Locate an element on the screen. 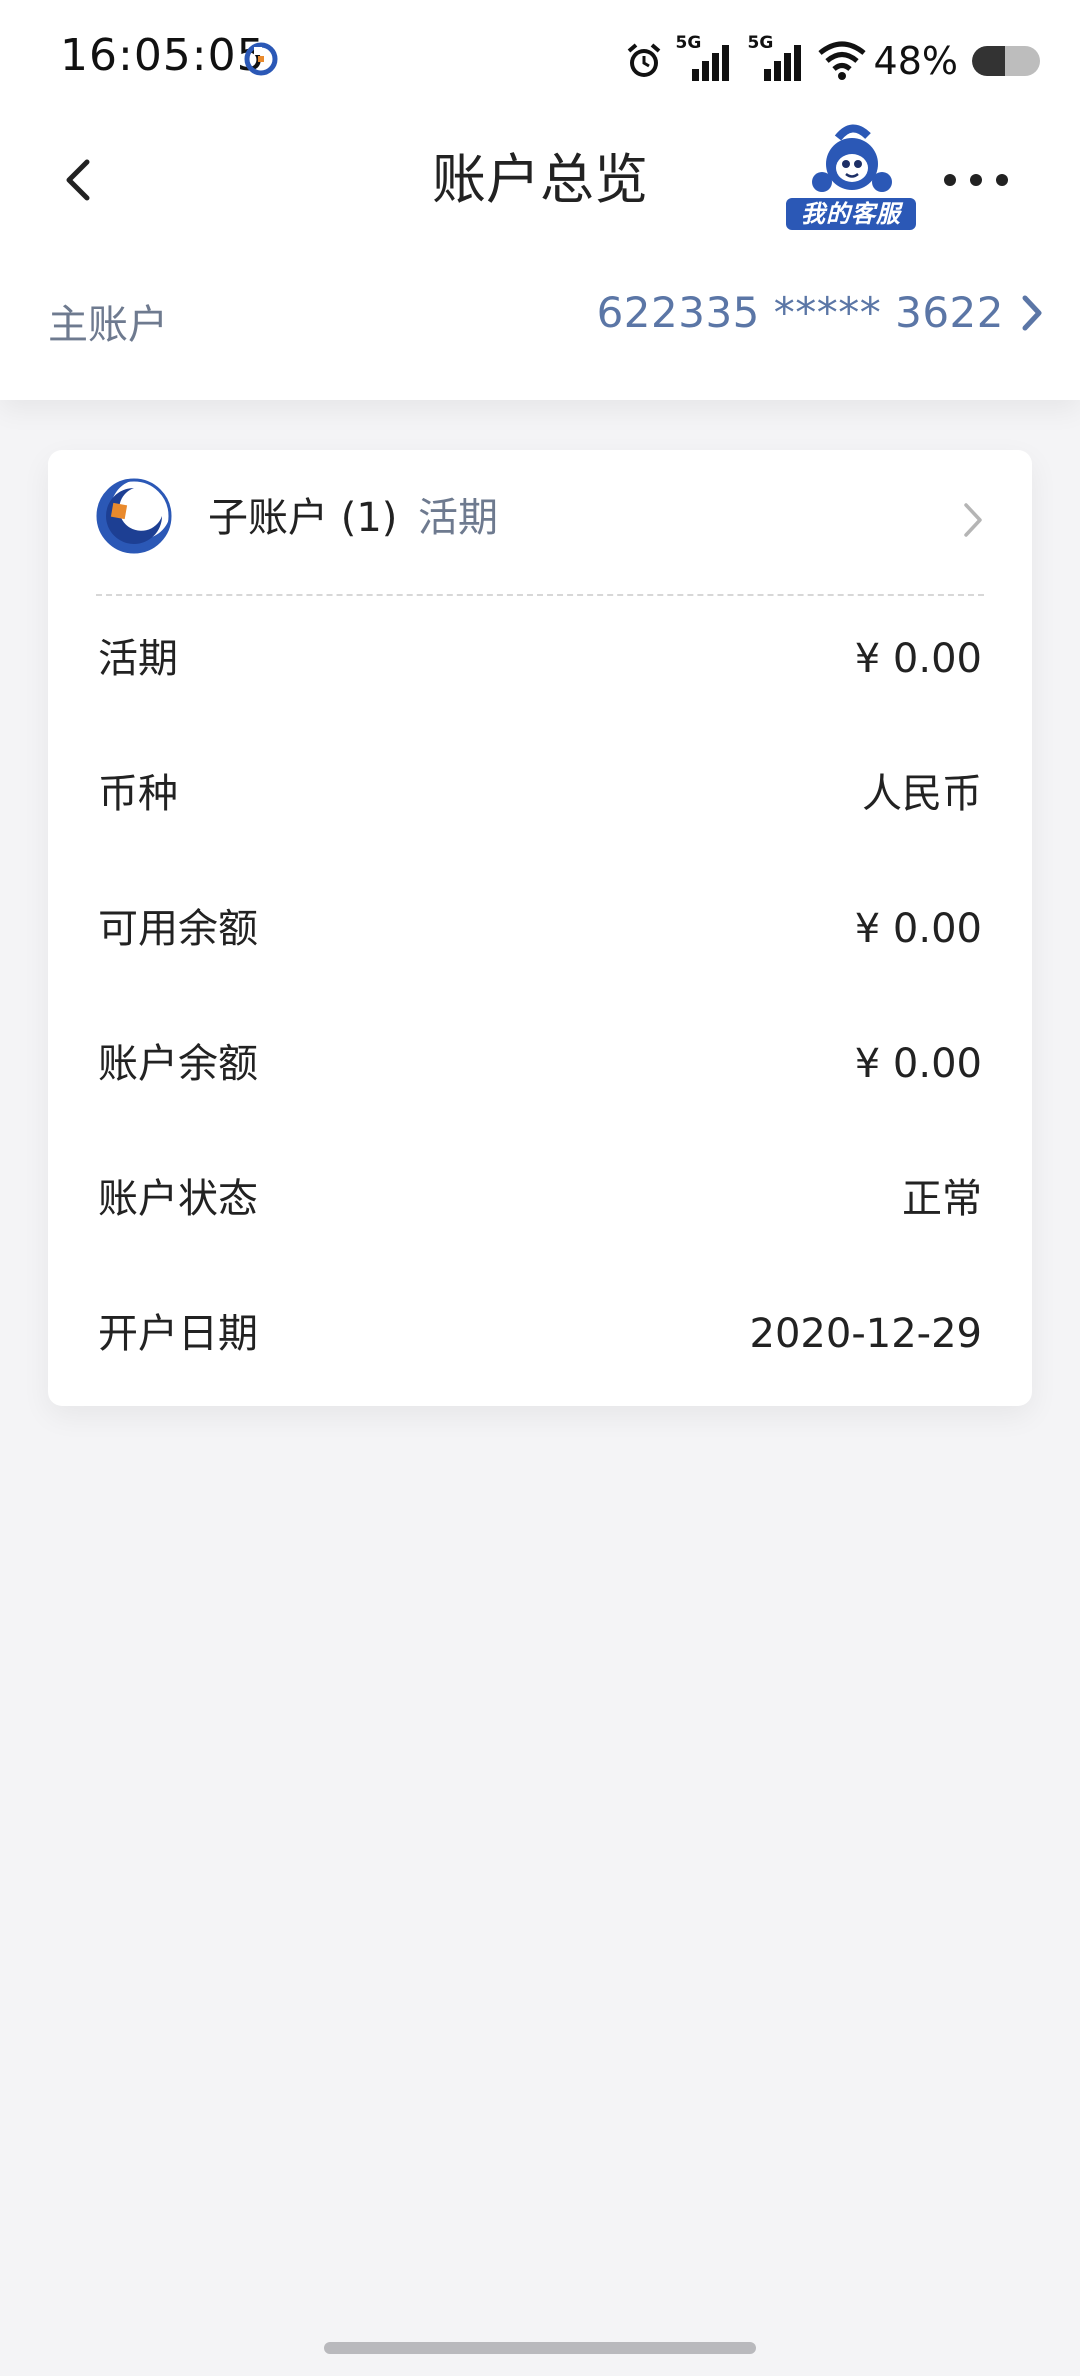 The height and width of the screenshot is (2376, 1080). detail-row-account-status: 账户状态 正常 is located at coordinates (540, 1205).